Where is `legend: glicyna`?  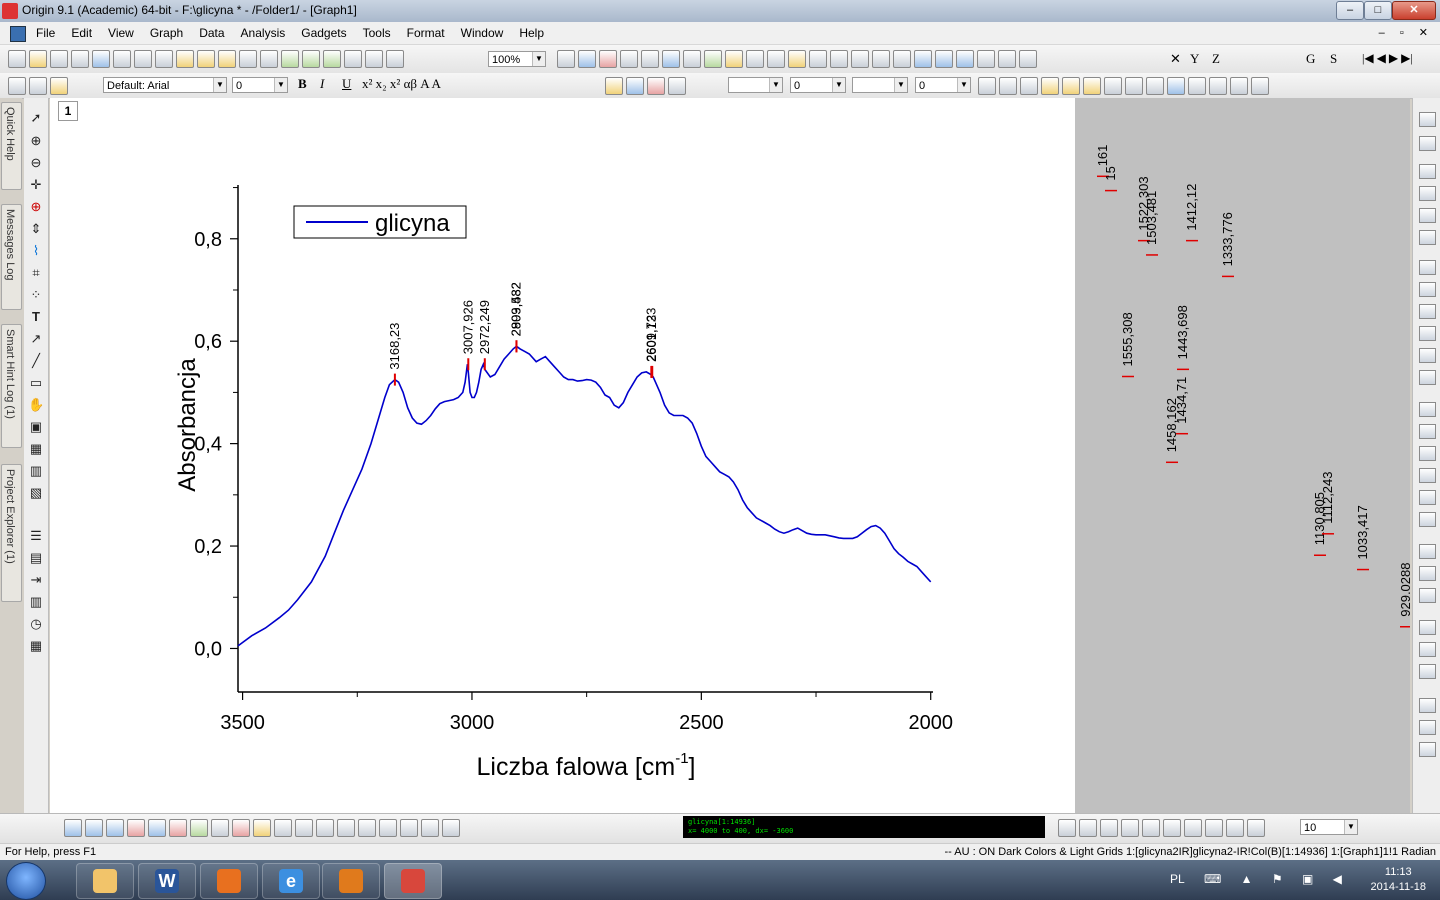 legend: glicyna is located at coordinates (380, 222).